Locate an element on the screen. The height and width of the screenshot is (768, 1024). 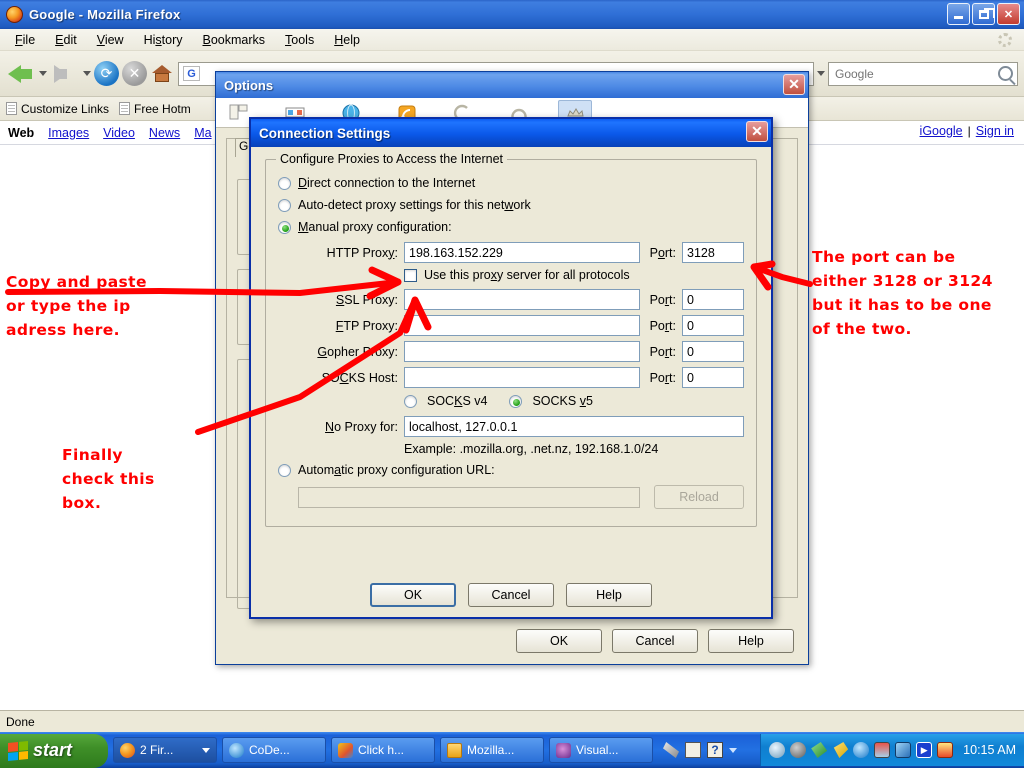
note-icon is located at coordinates (693, 750).